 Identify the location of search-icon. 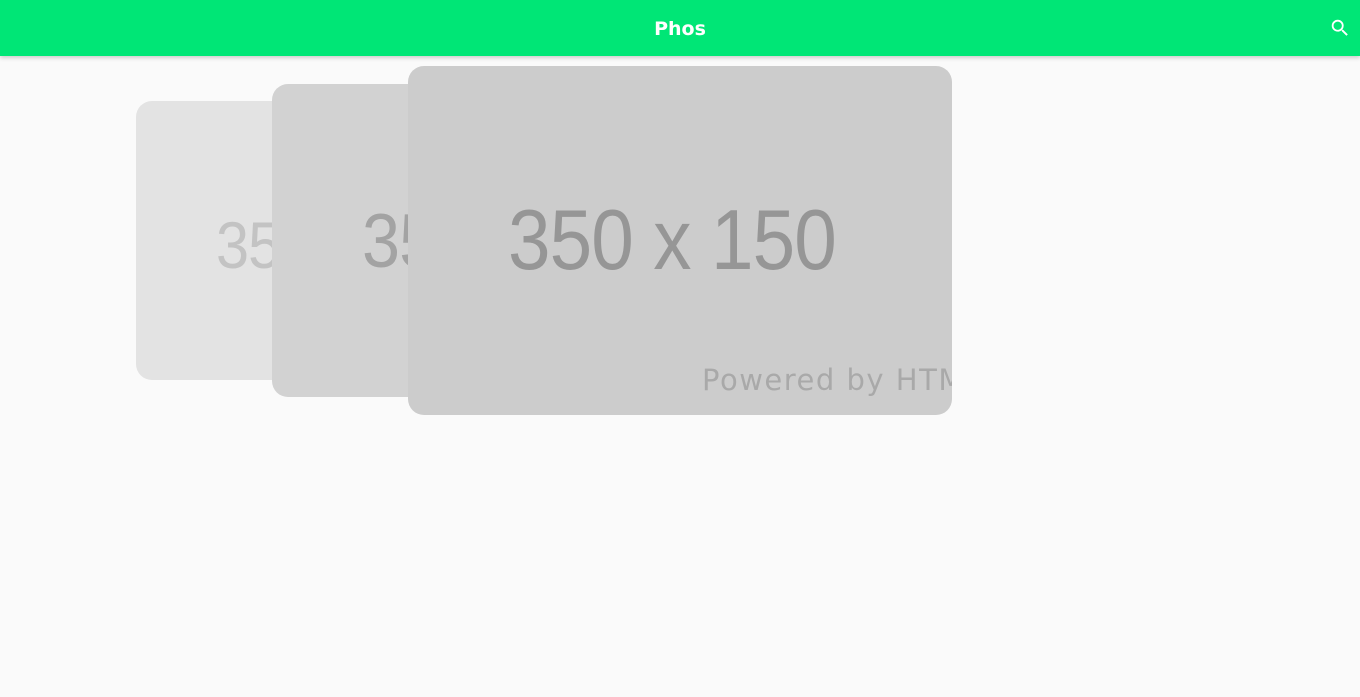
(1339, 27).